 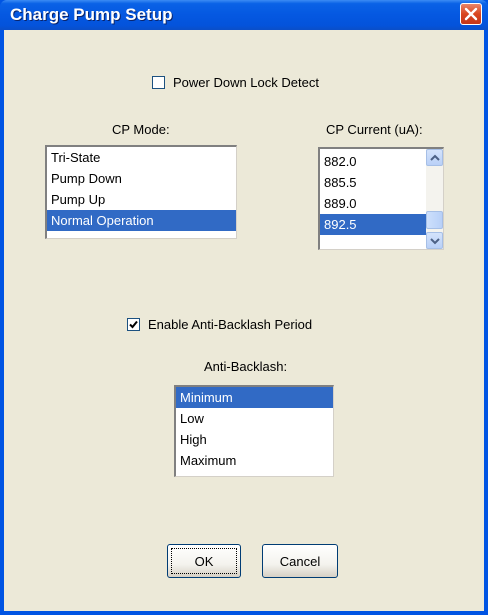 What do you see at coordinates (246, 366) in the screenshot?
I see `anti-backlash-label: Anti-Backlash:` at bounding box center [246, 366].